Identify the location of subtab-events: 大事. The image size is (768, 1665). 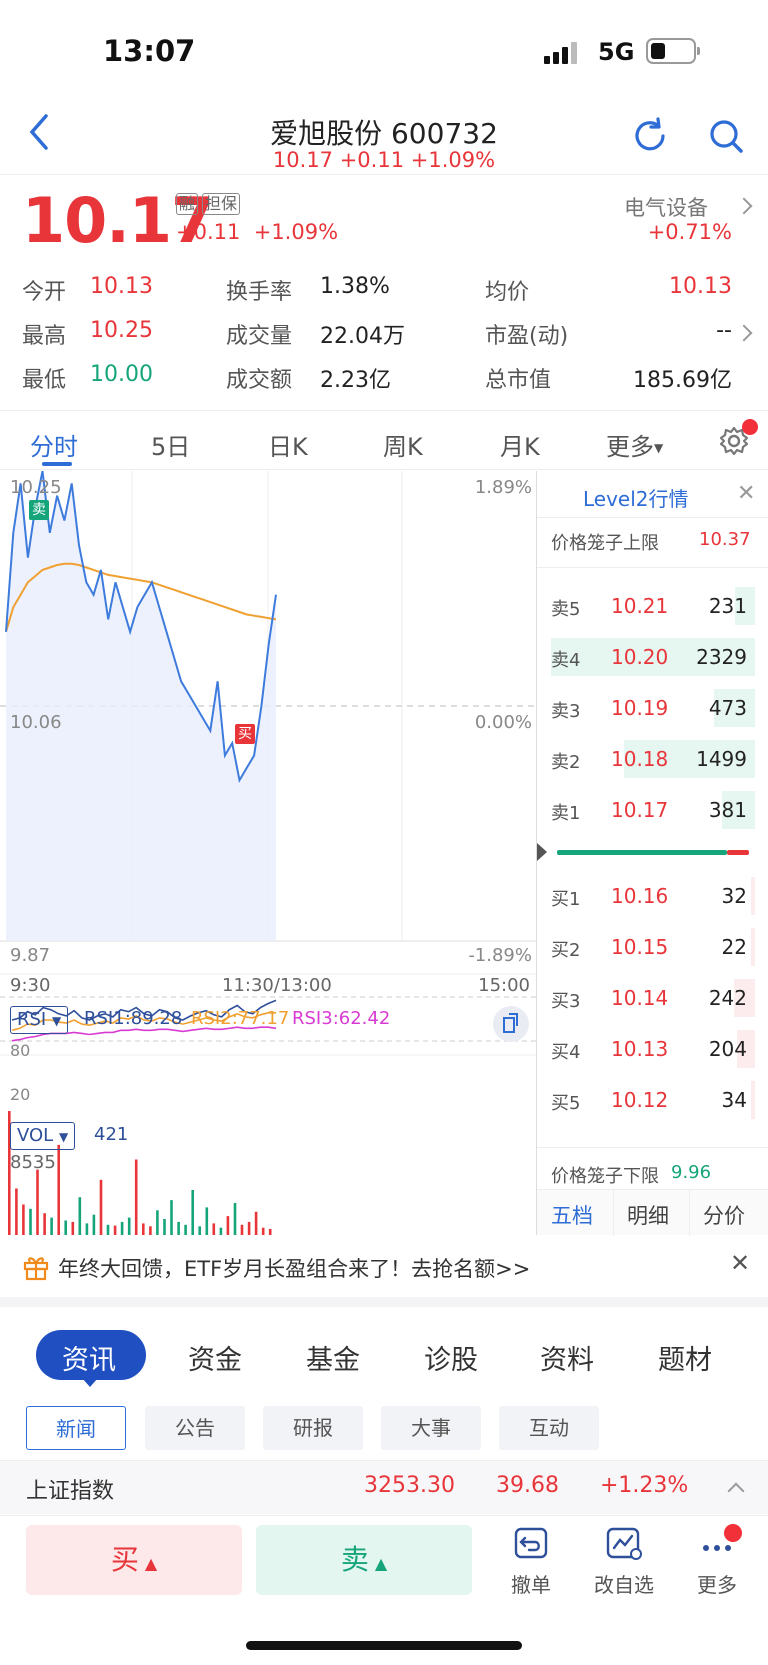
(431, 1428).